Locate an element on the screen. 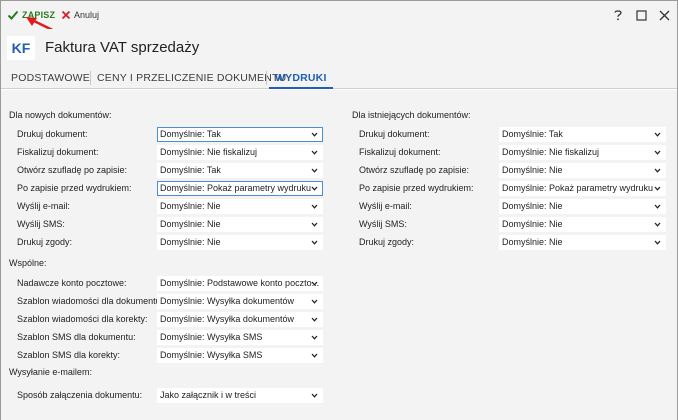  select-attachment-method: Jako załącznik i w treści is located at coordinates (240, 395).